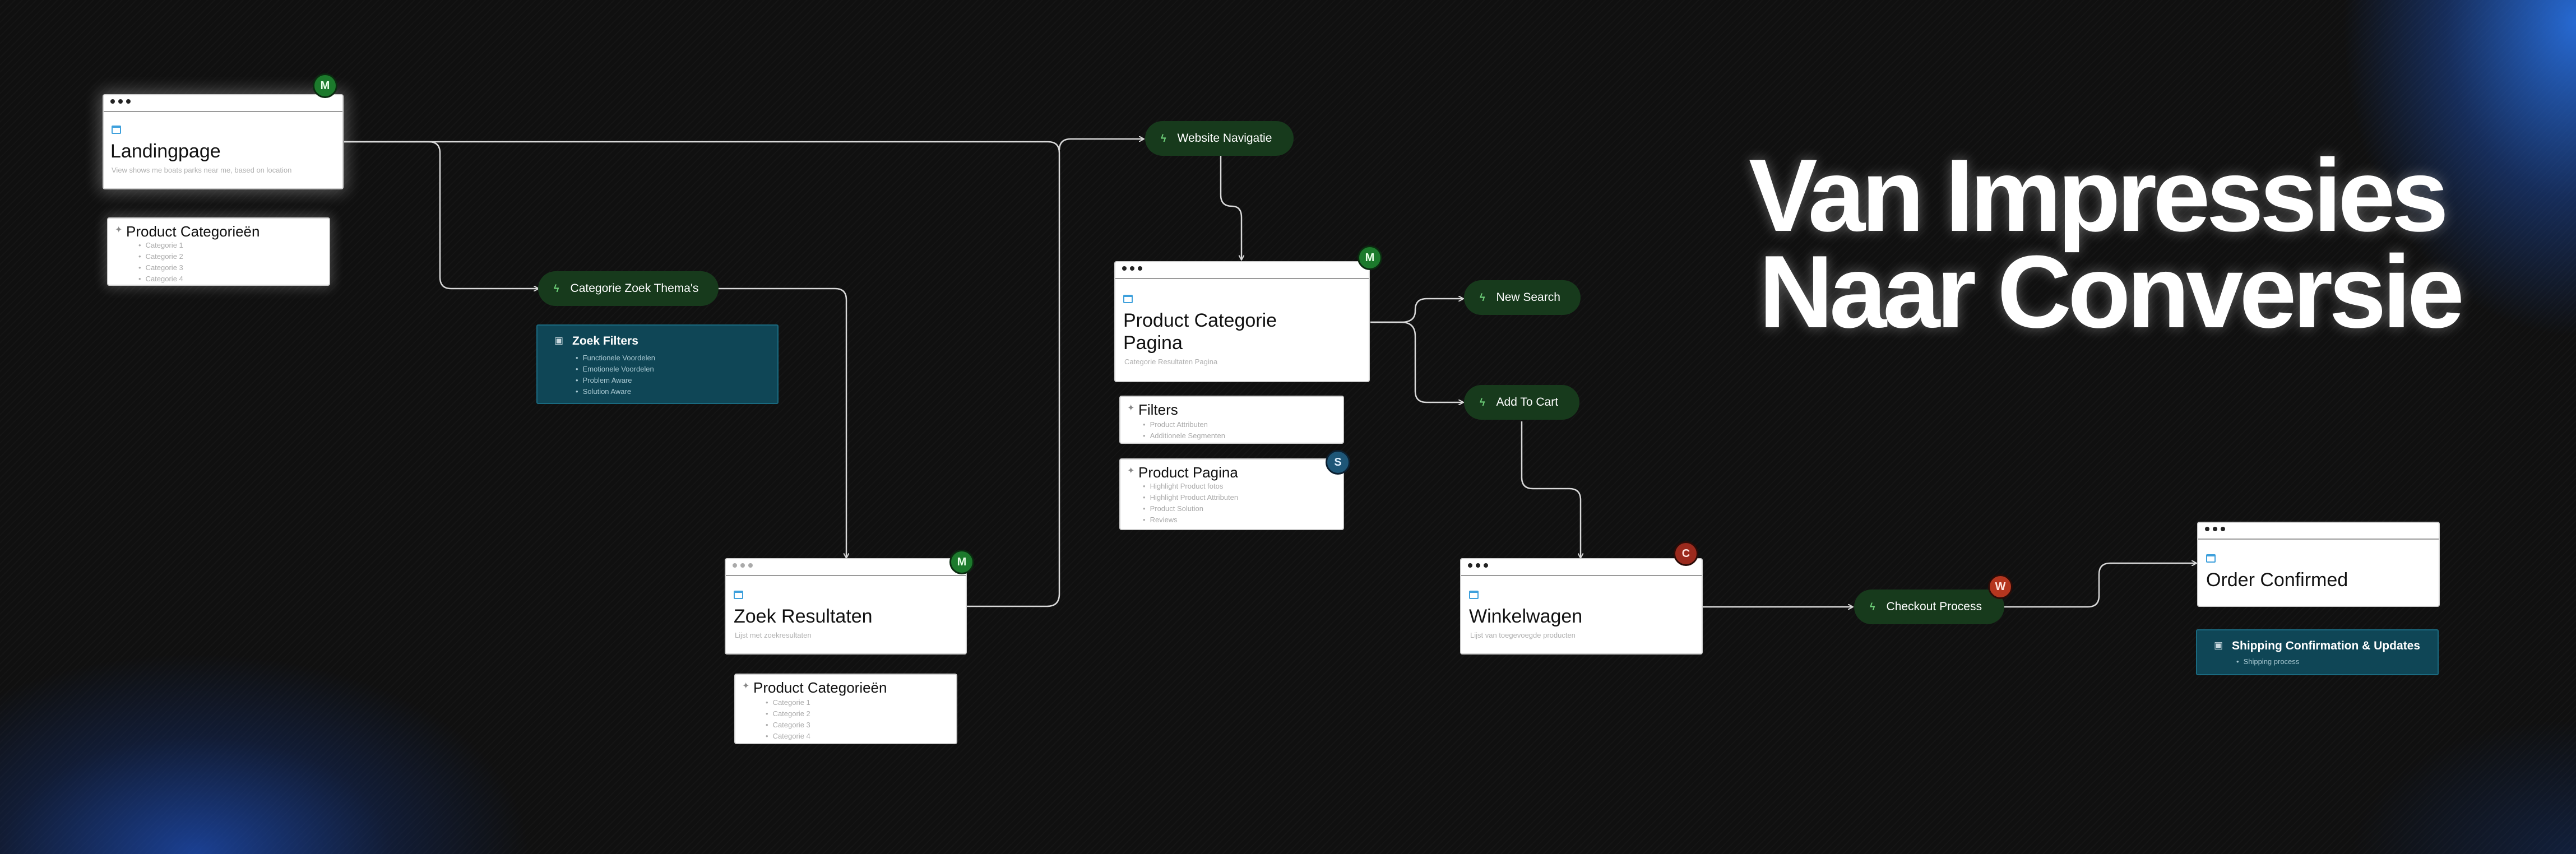  I want to click on website-navigatie-pill: ϟ Website Navigatie, so click(1219, 138).